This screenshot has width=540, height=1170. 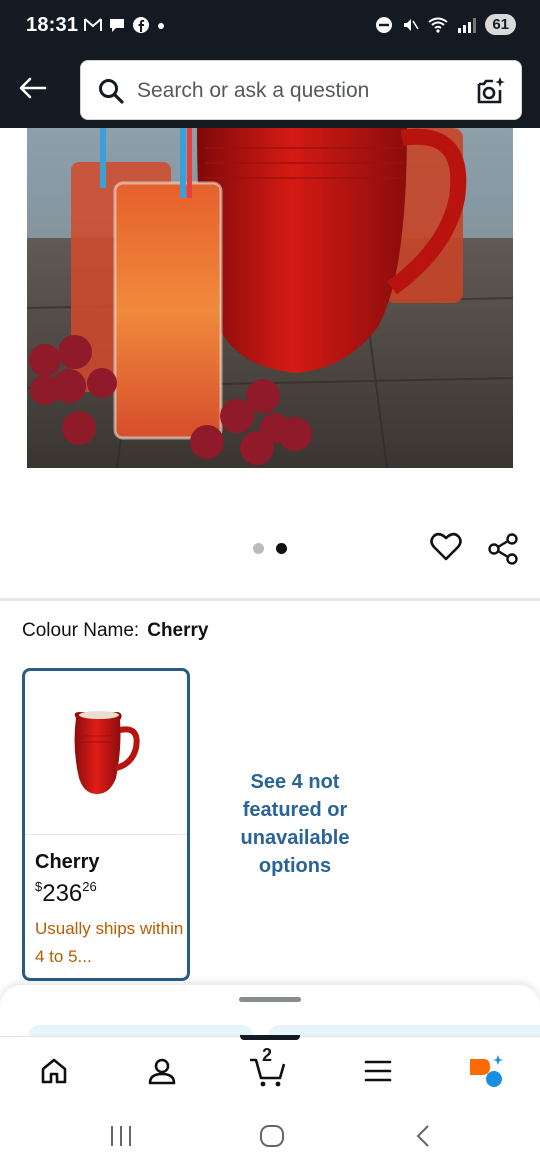 I want to click on back-arrow-icon, so click(x=33, y=88).